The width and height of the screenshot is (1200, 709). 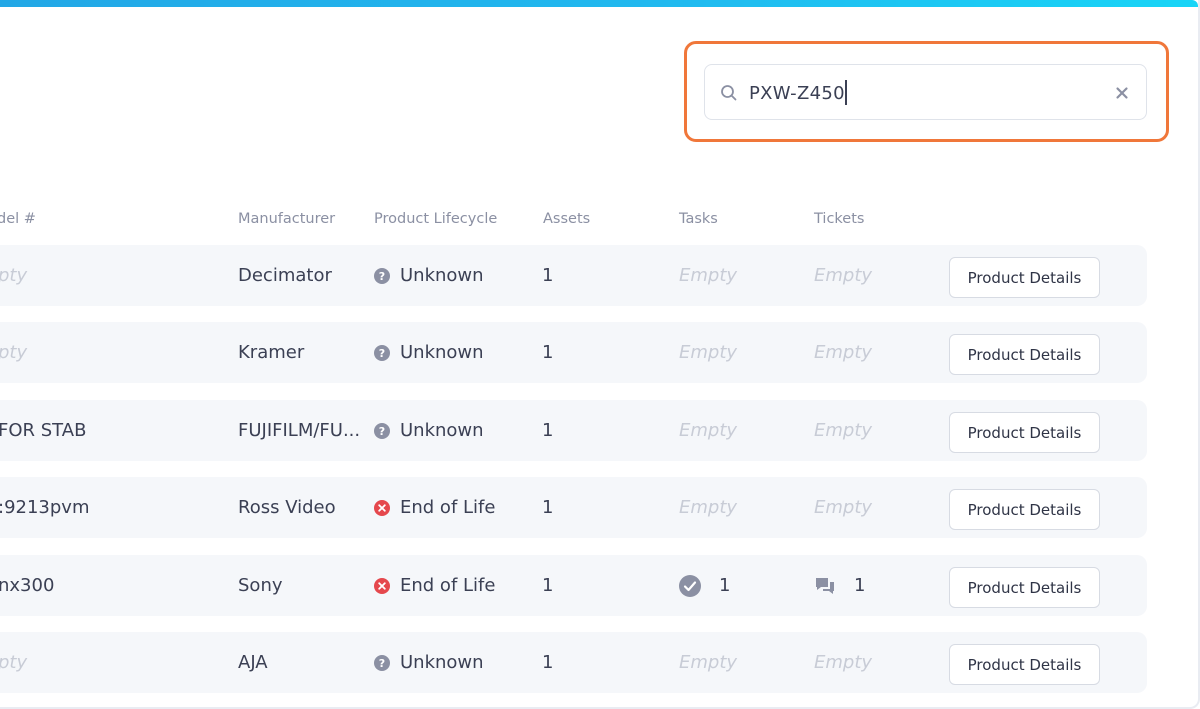 I want to click on close-icon, so click(x=1122, y=93).